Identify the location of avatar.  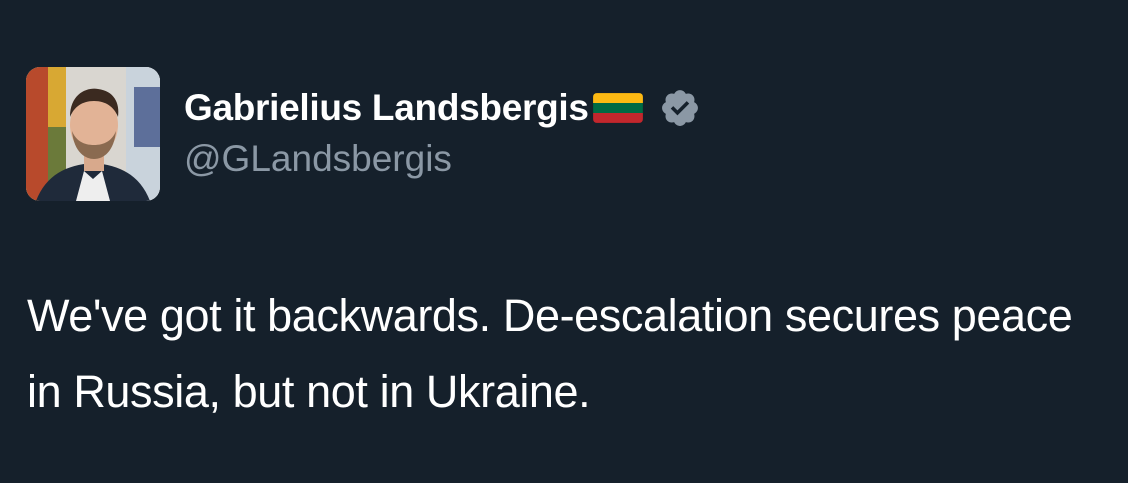
(93, 134).